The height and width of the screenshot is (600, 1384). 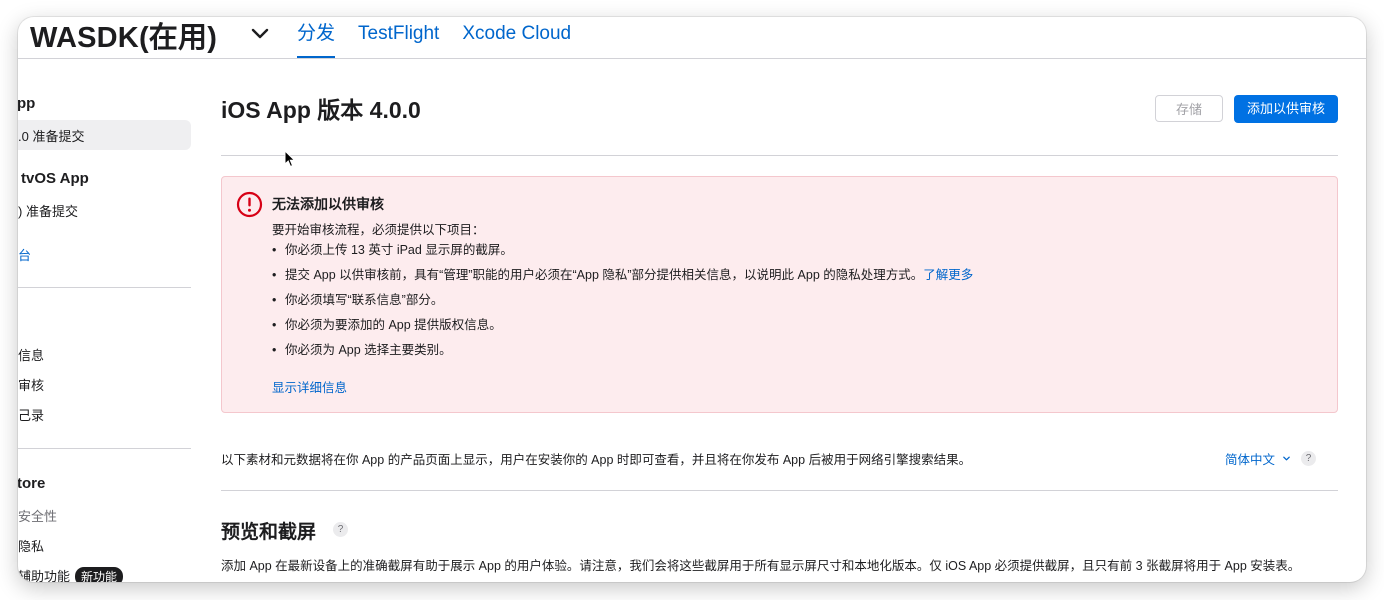 I want to click on learn-more-link: 了解更多, so click(x=948, y=275).